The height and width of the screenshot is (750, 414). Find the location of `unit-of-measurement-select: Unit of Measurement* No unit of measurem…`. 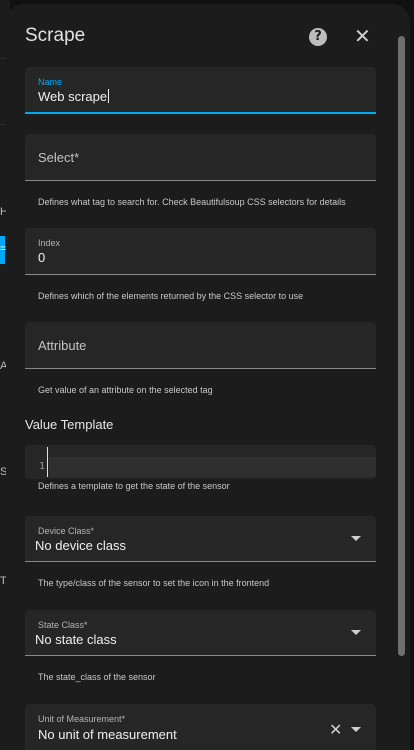

unit-of-measurement-select: Unit of Measurement* No unit of measurem… is located at coordinates (200, 727).